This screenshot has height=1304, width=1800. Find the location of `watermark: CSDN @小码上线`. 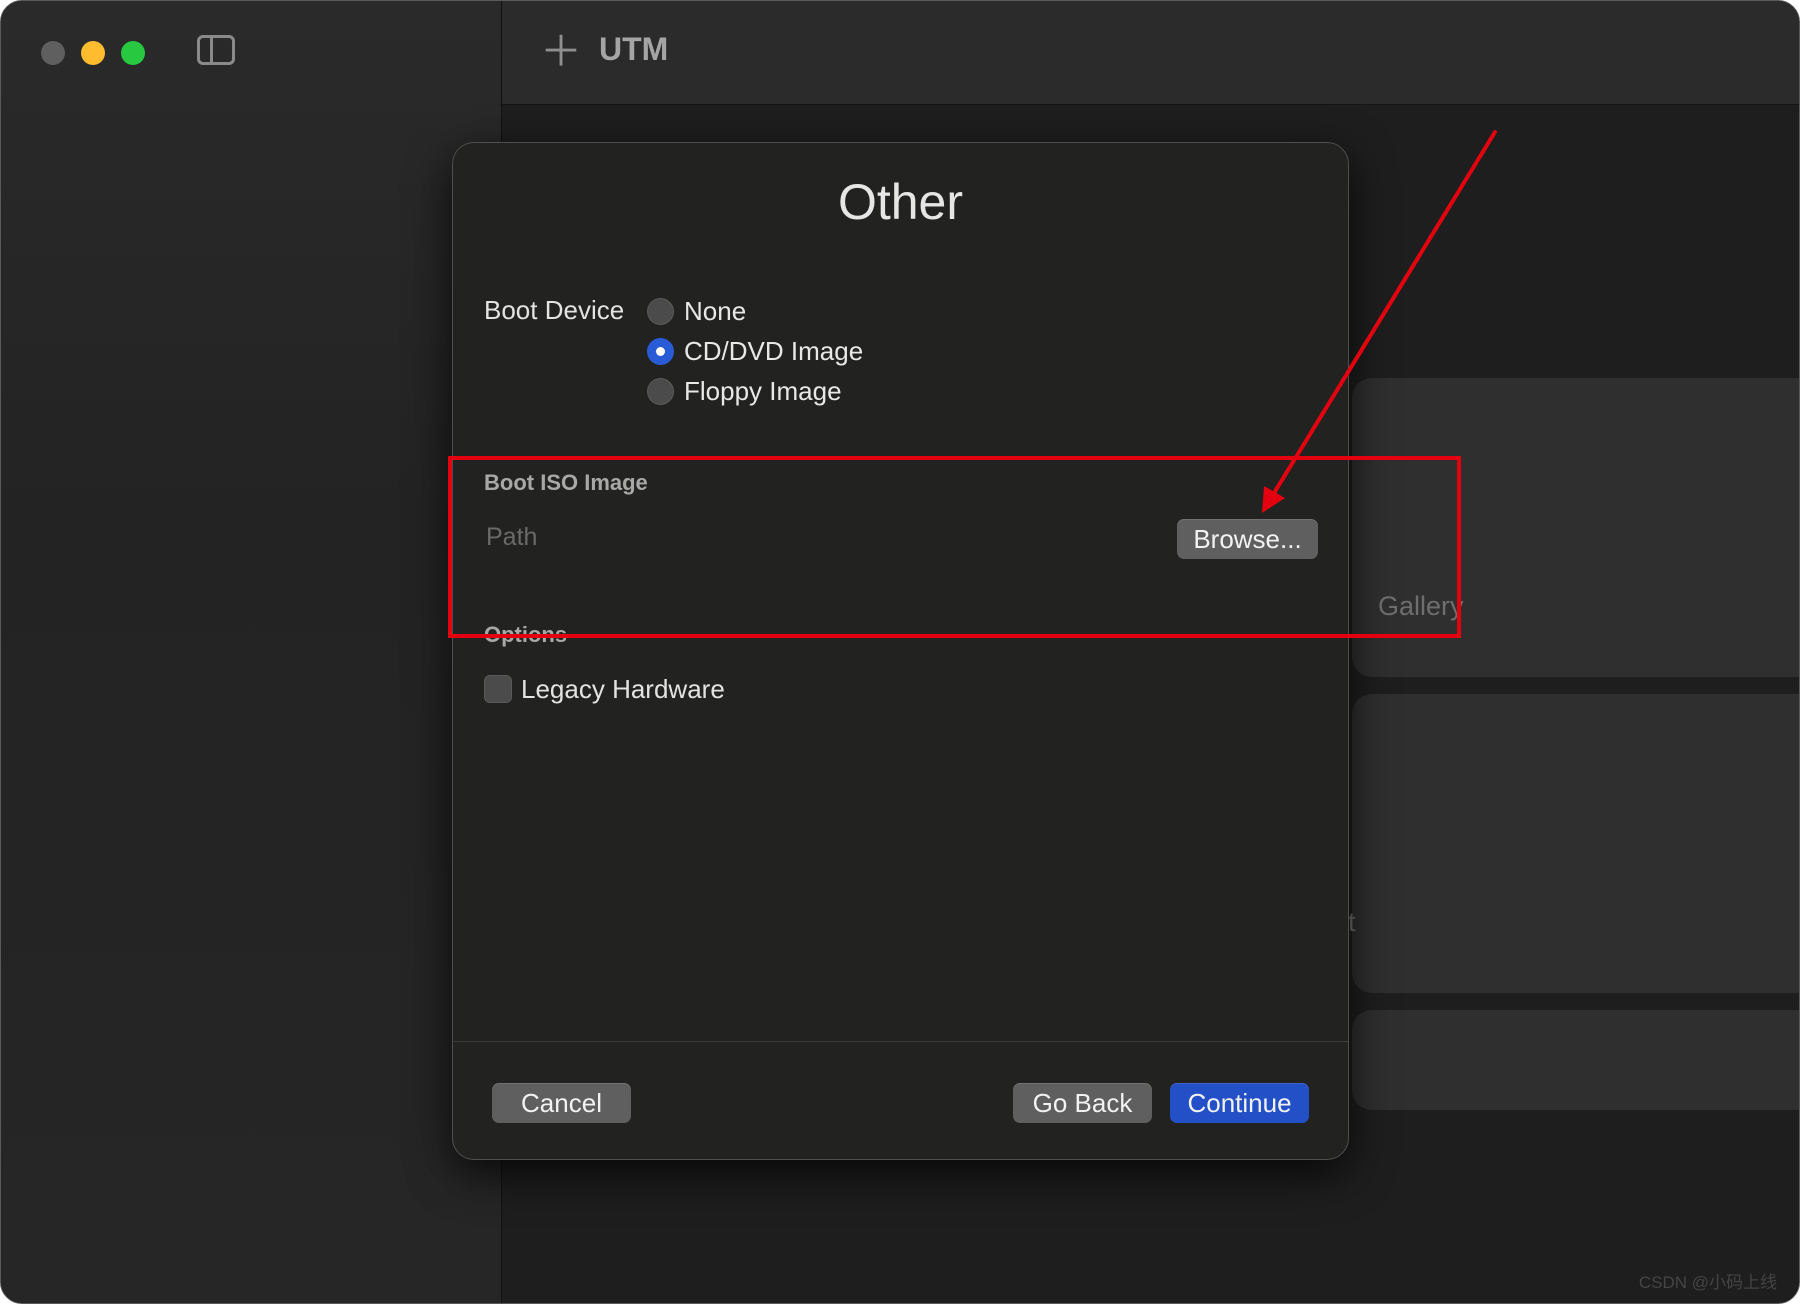

watermark: CSDN @小码上线 is located at coordinates (1707, 1282).